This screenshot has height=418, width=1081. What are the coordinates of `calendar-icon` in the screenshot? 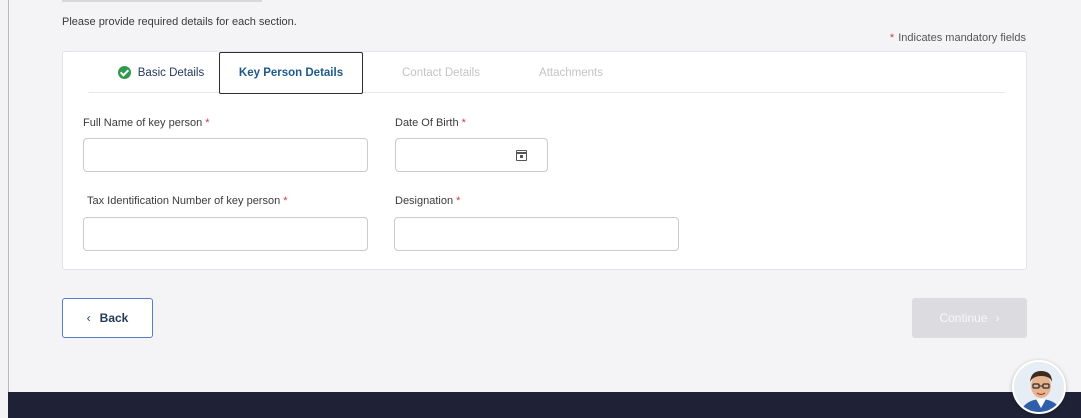 It's located at (521, 155).